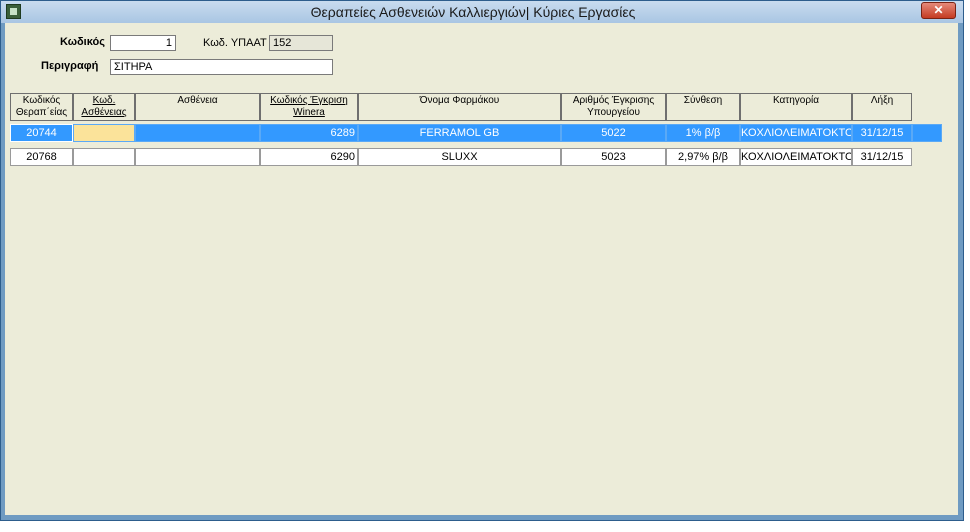 The width and height of the screenshot is (970, 532). I want to click on header-winera-code: Κωδικός Έγκριση Winera, so click(309, 107).